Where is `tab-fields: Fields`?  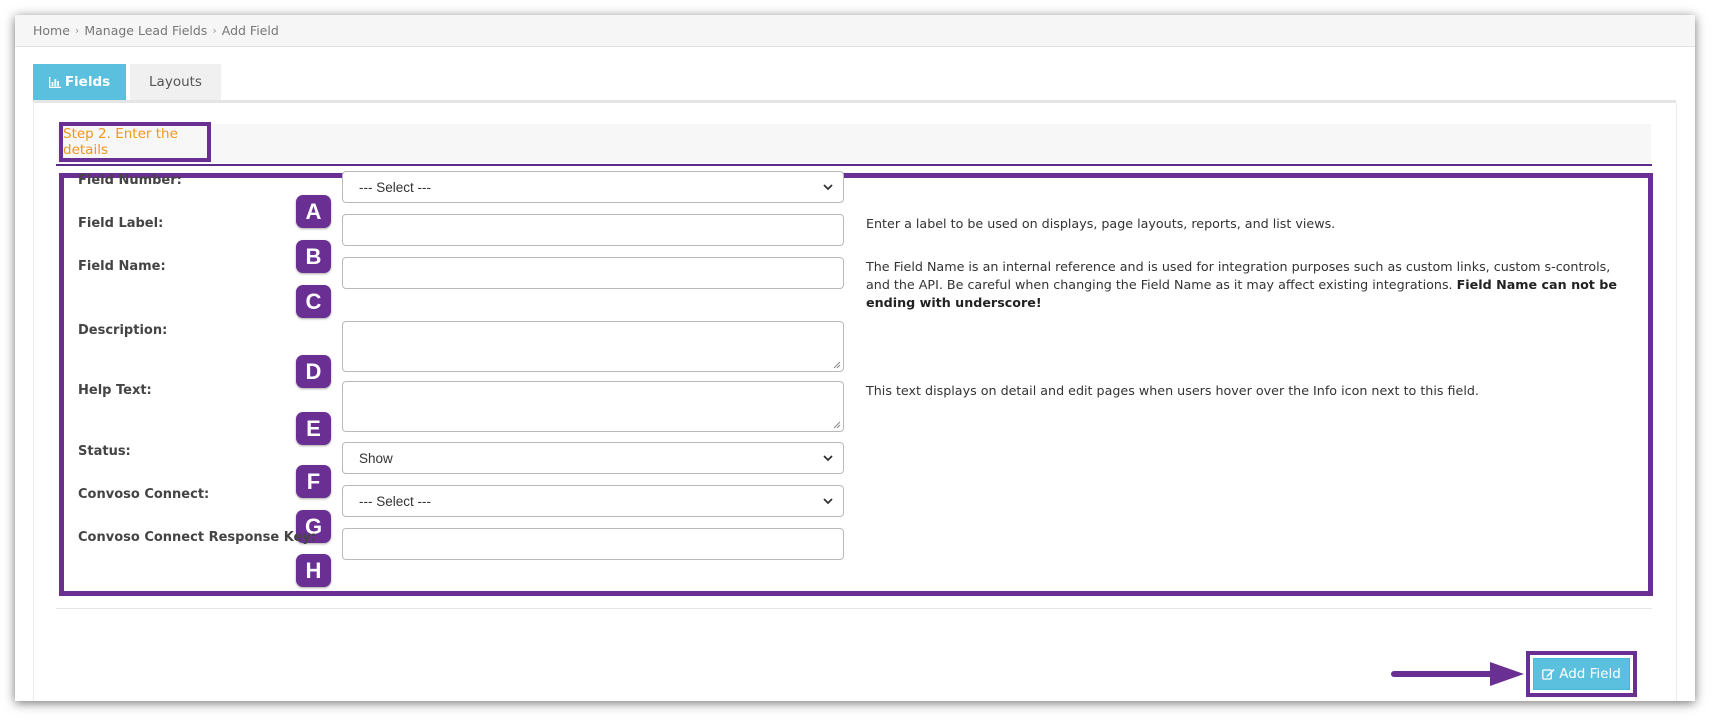
tab-fields: Fields is located at coordinates (79, 82).